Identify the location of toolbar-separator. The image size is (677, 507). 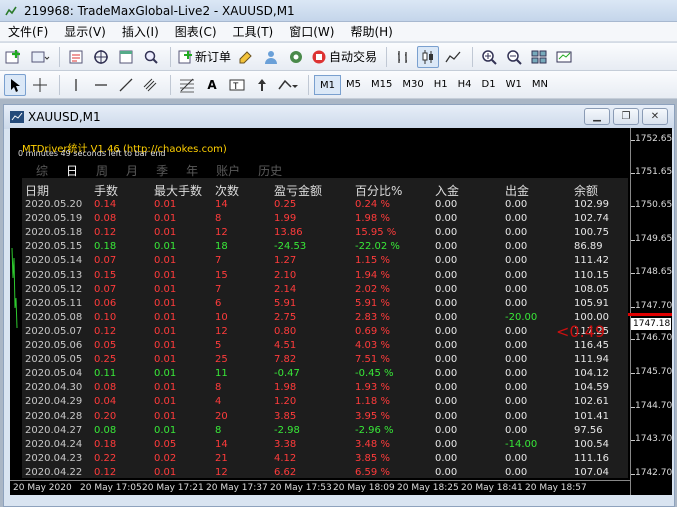
(170, 84).